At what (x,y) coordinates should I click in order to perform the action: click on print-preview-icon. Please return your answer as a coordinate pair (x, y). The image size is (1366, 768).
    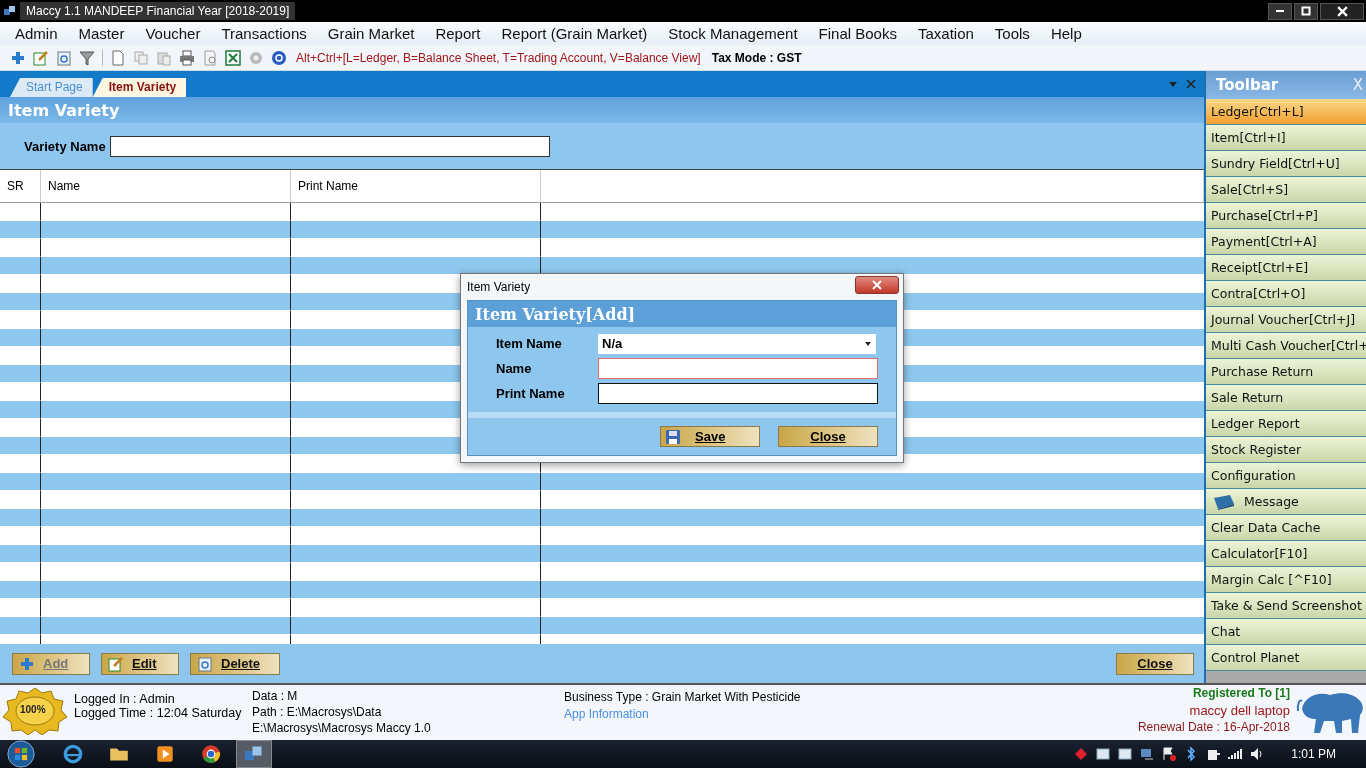
    Looking at the image, I should click on (210, 57).